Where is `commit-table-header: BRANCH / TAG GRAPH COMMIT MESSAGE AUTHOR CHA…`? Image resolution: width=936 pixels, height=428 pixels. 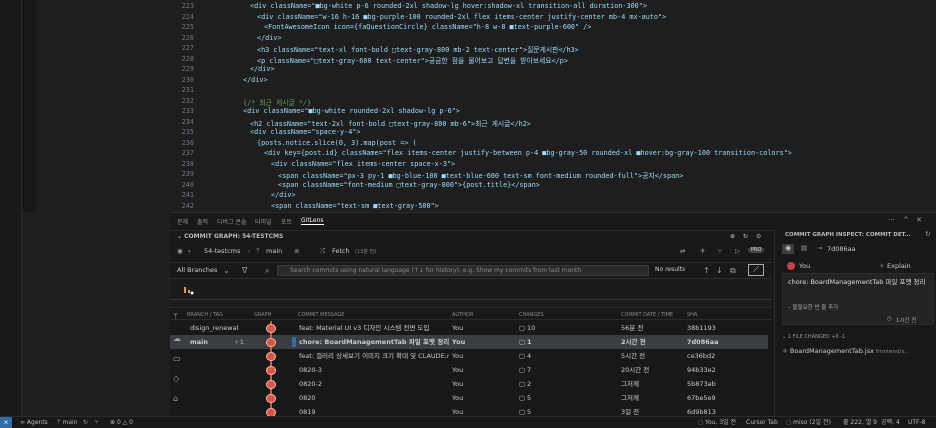 commit-table-header: BRANCH / TAG GRAPH COMMIT MESSAGE AUTHOR CHA… is located at coordinates (471, 314).